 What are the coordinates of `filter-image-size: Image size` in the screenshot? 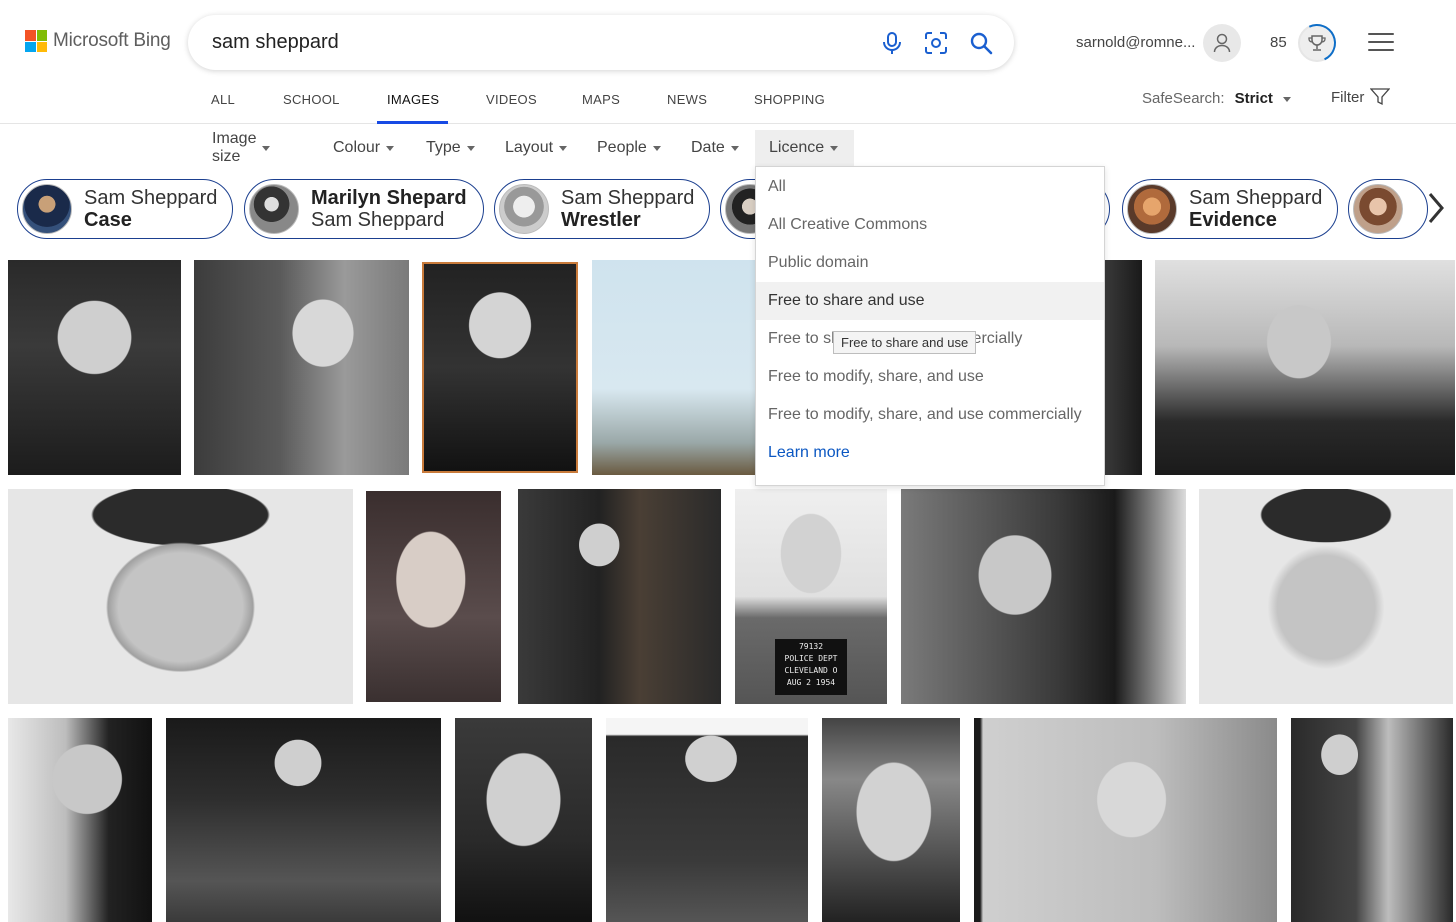 It's located at (241, 148).